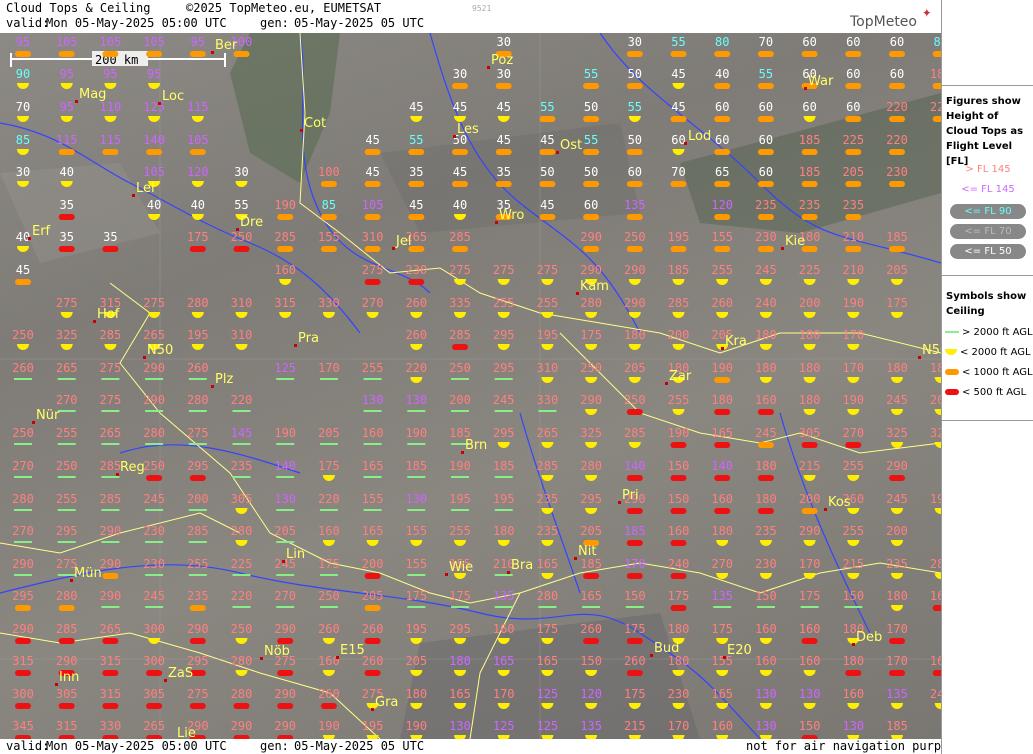  I want to click on cloud-top-value: 135, so click(504, 596).